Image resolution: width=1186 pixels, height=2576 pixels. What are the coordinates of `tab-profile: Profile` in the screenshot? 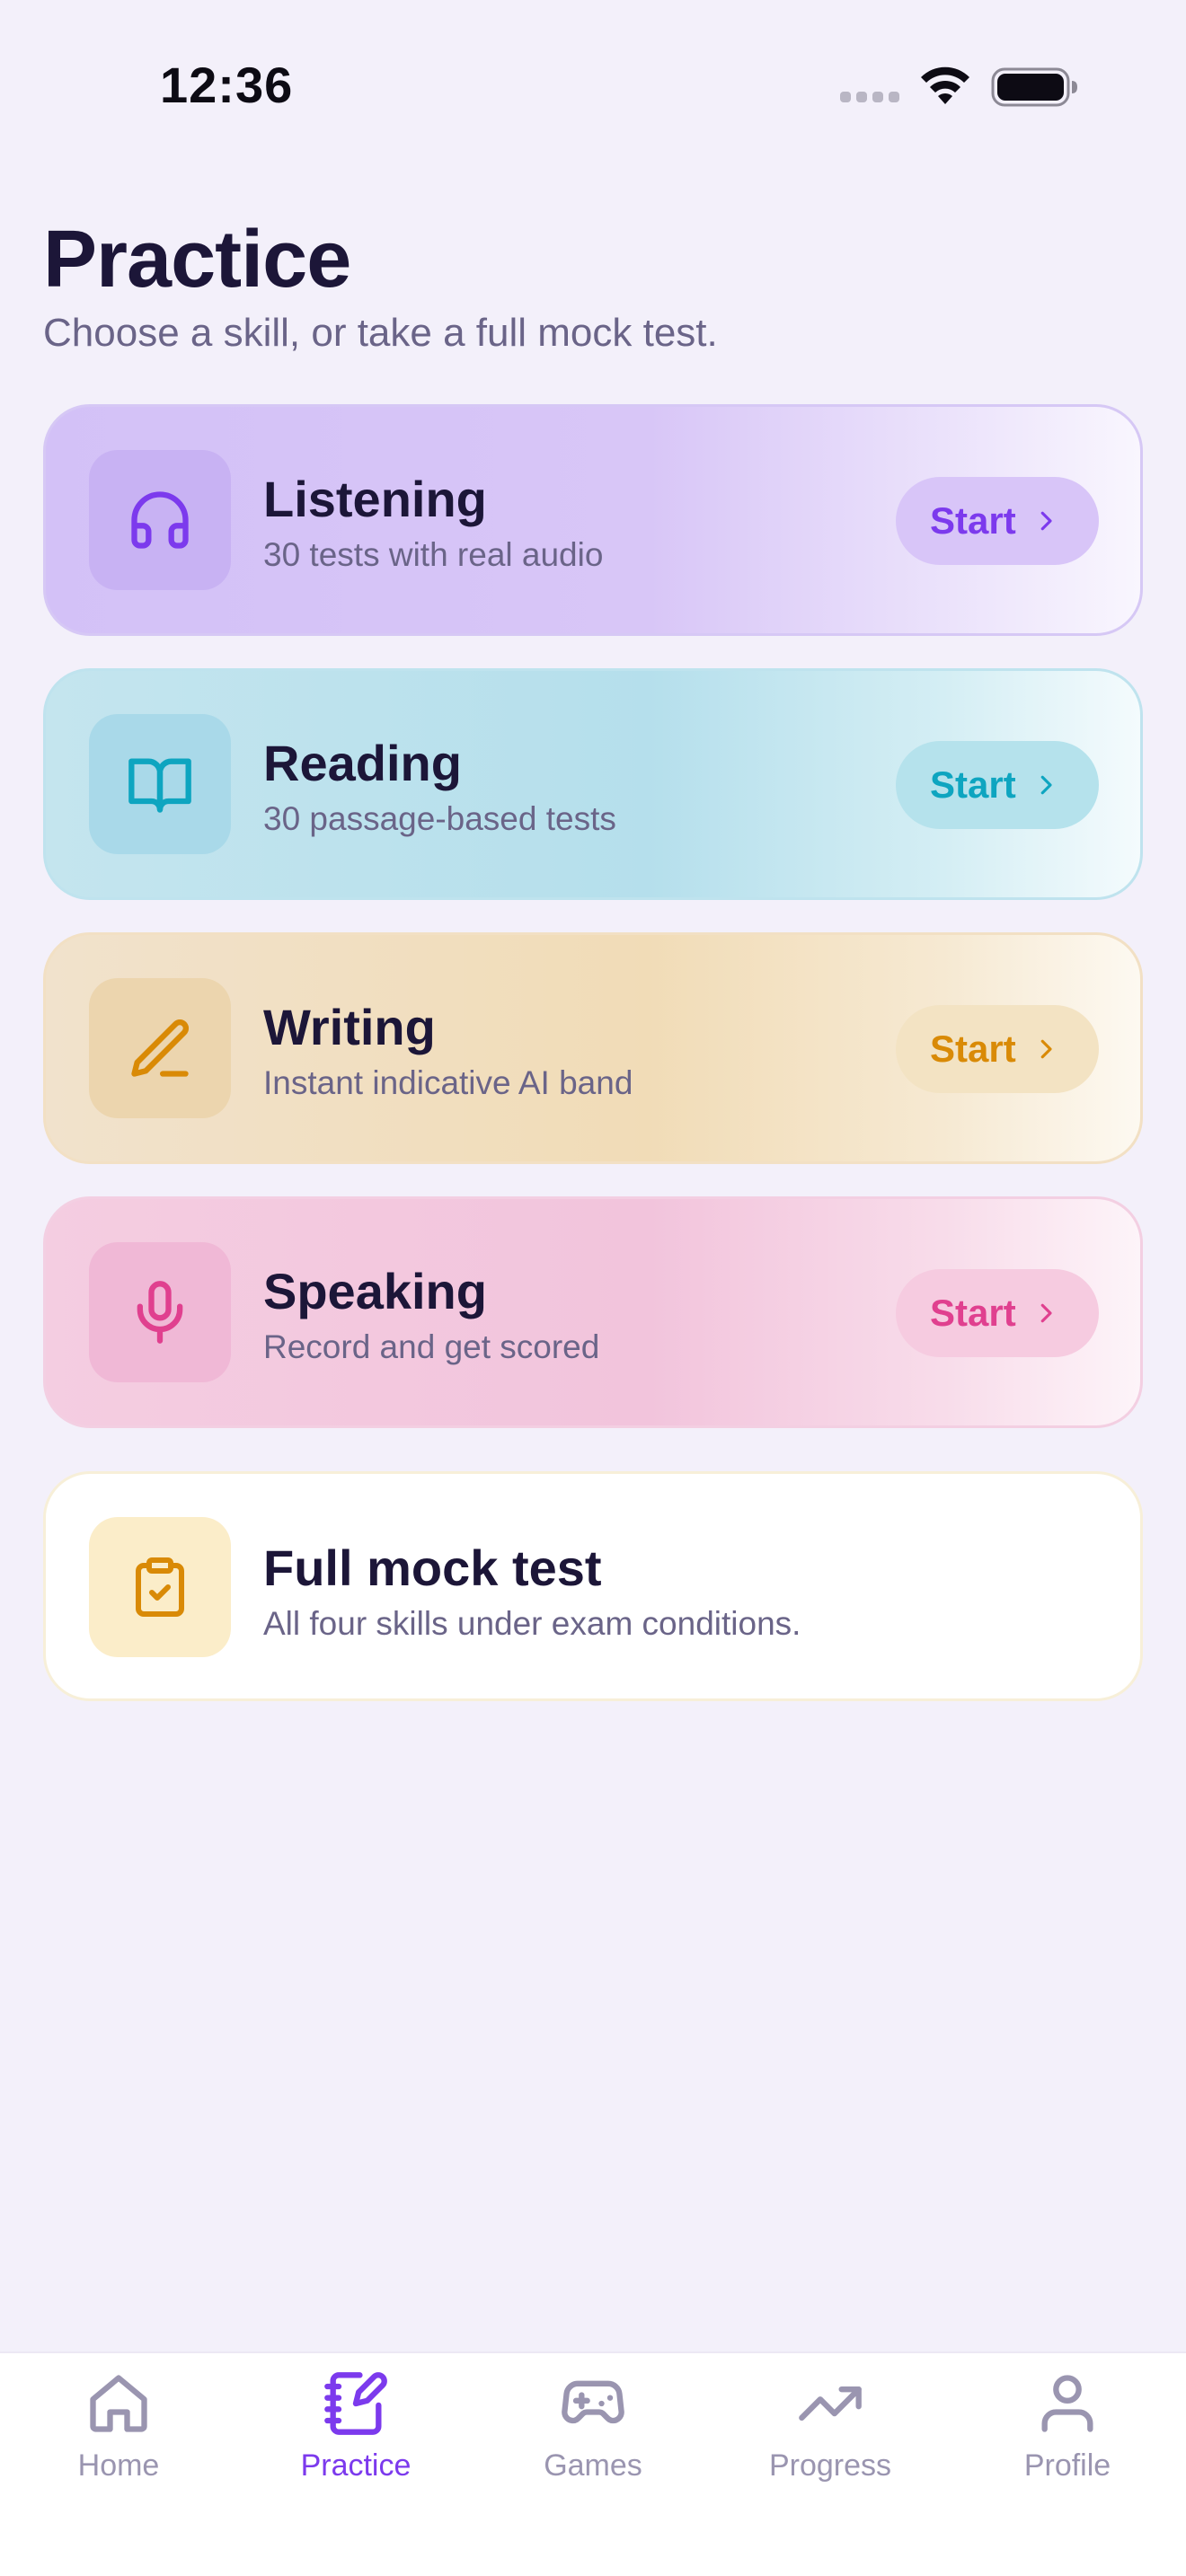 It's located at (1067, 2432).